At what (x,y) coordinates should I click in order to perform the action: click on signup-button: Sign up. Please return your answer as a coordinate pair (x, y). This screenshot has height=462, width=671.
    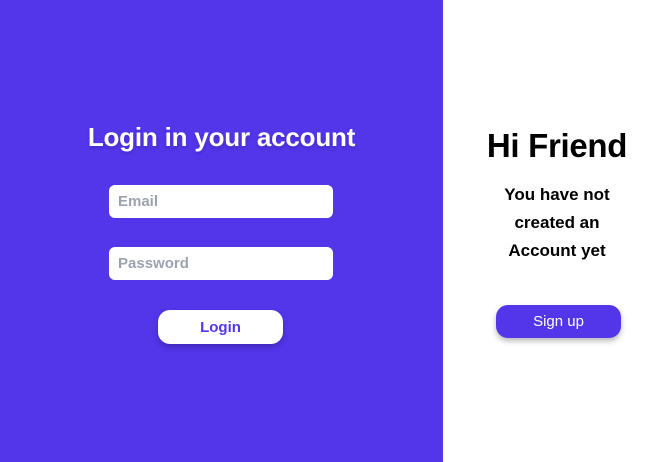
    Looking at the image, I should click on (558, 321).